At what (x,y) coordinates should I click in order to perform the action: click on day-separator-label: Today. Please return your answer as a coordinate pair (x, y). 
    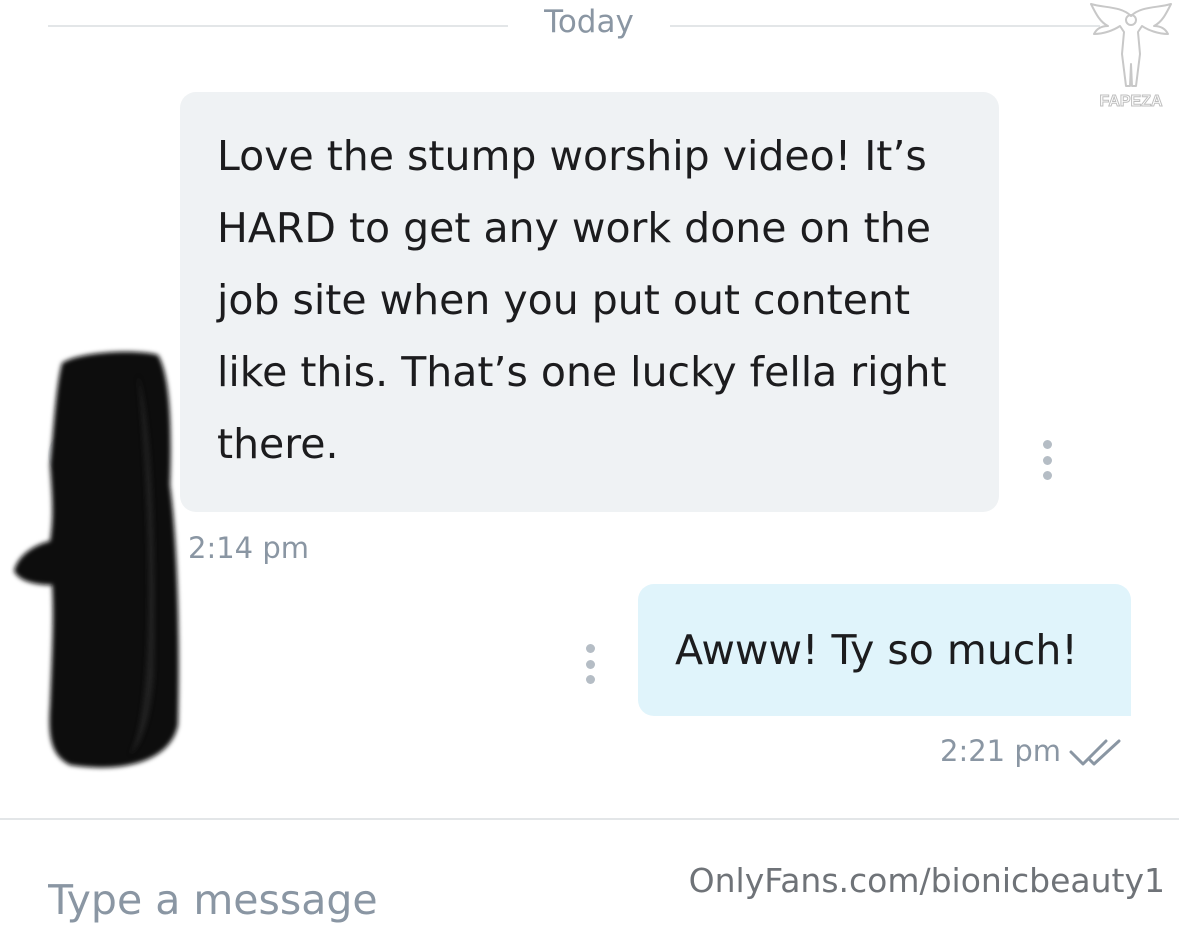
    Looking at the image, I should click on (589, 22).